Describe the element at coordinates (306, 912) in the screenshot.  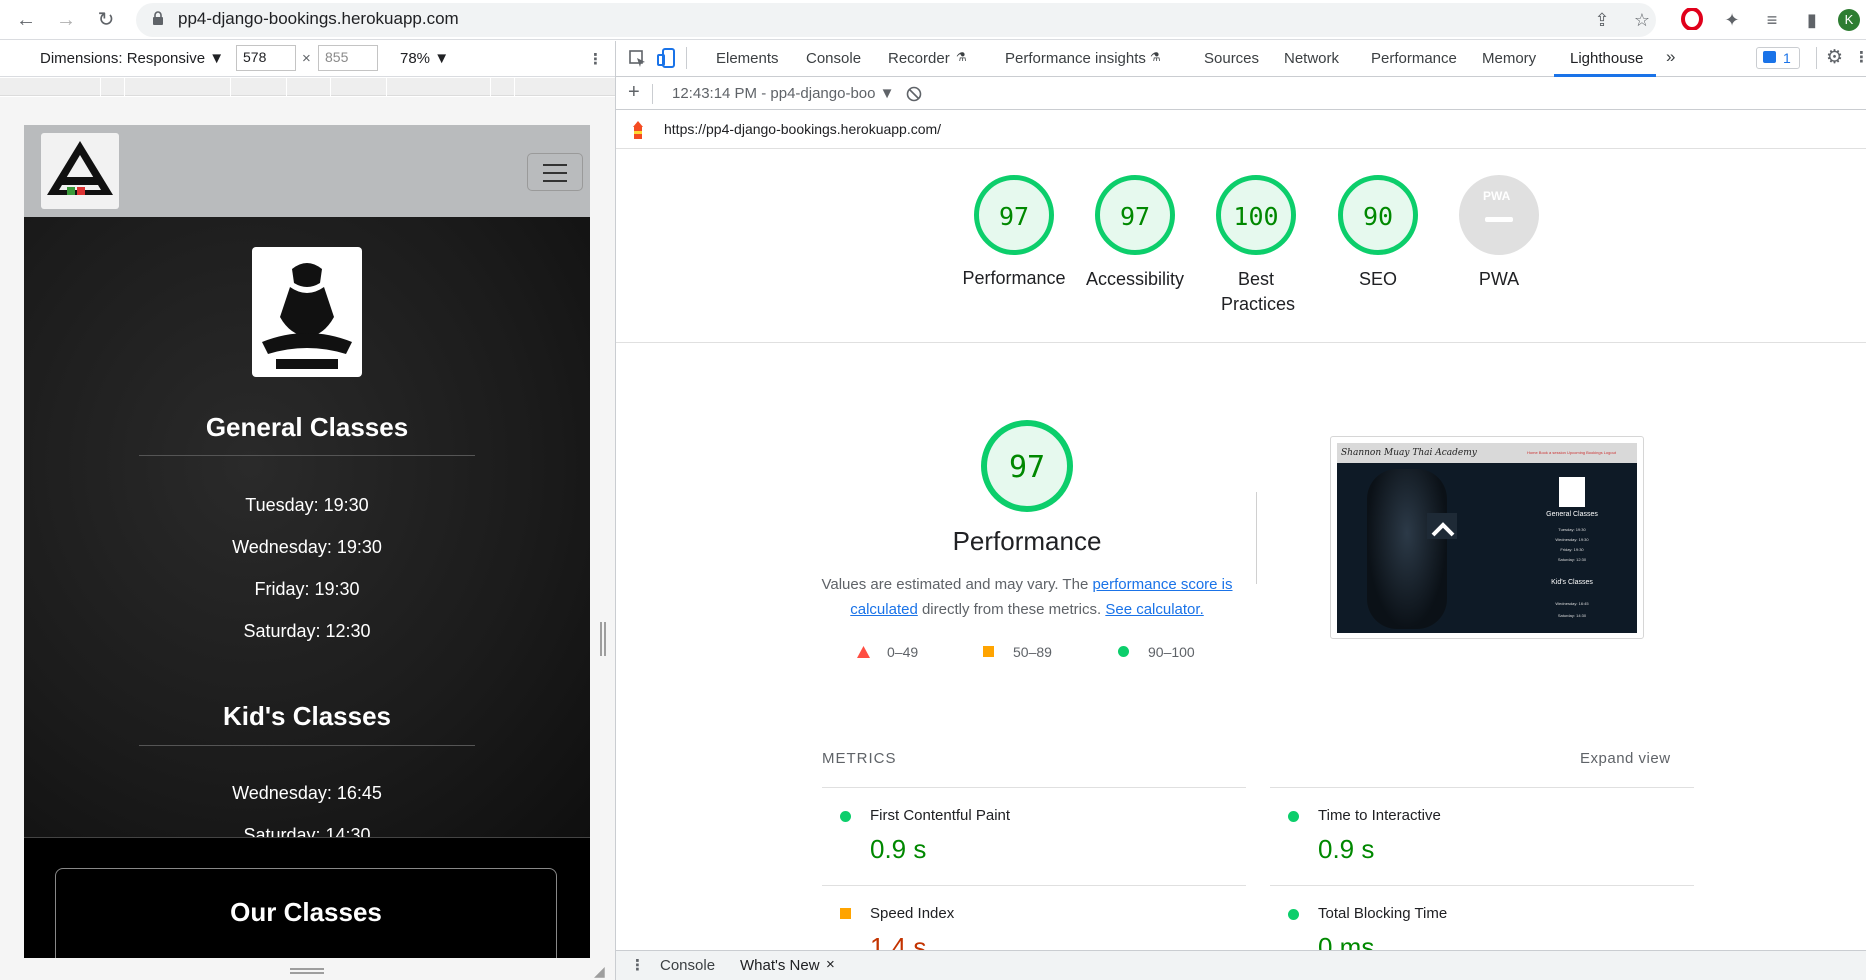
I see `our-classes-heading: Our Classes` at that location.